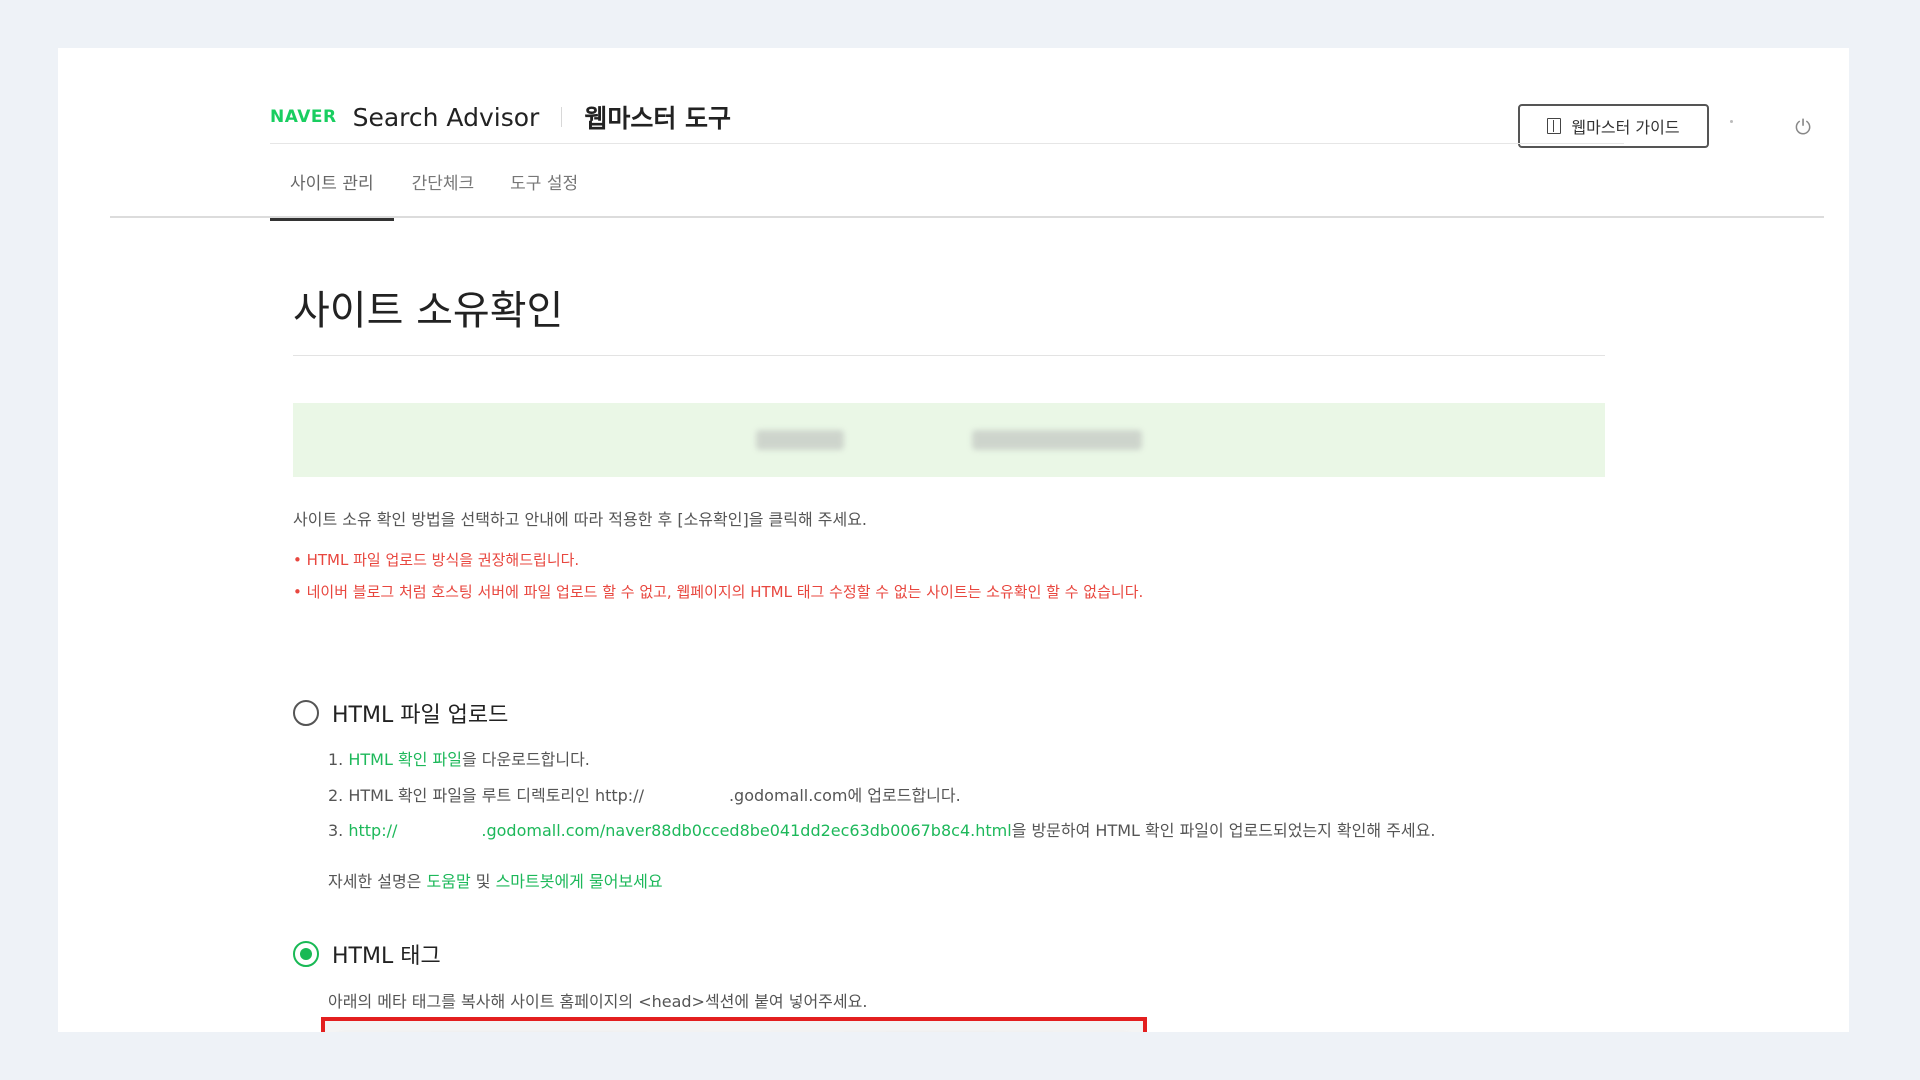 This screenshot has width=1920, height=1080. I want to click on tab-divider, so click(967, 217).